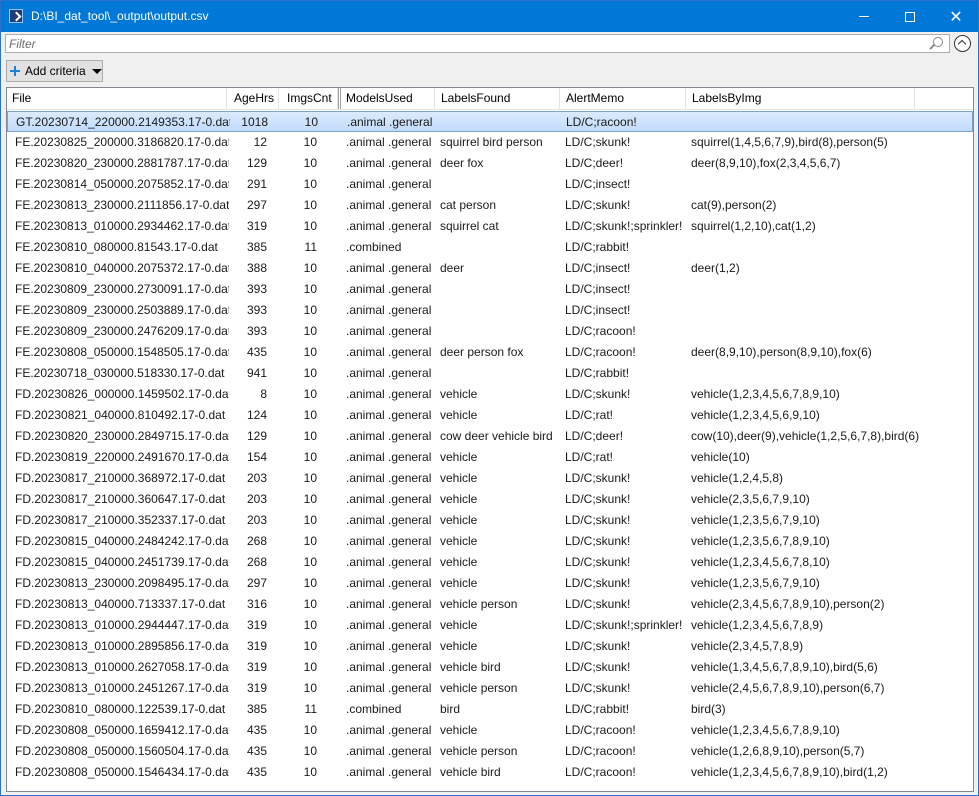 The image size is (979, 796). What do you see at coordinates (466, 43) in the screenshot?
I see `filter-input` at bounding box center [466, 43].